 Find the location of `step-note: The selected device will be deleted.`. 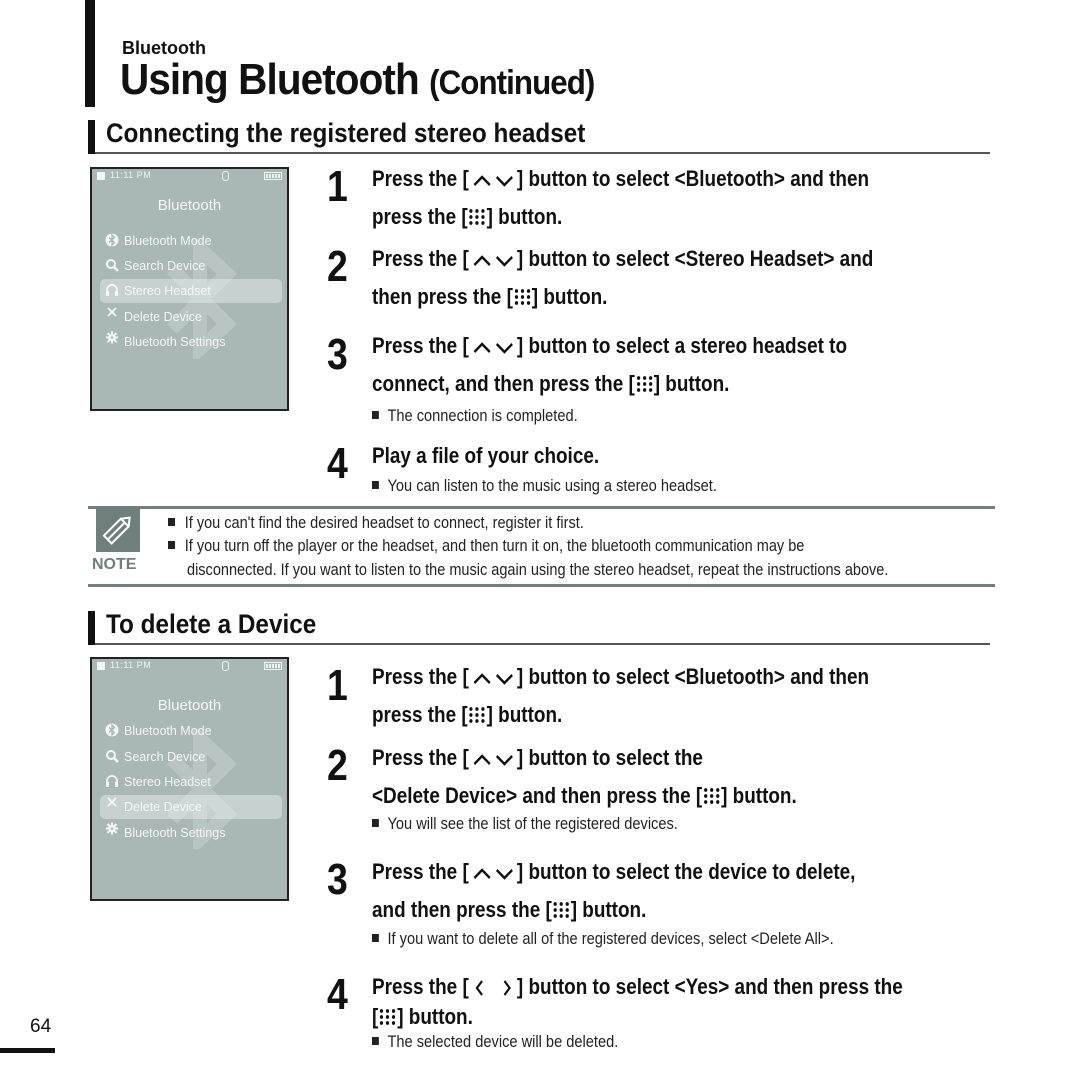

step-note: The selected device will be deleted. is located at coordinates (495, 1041).